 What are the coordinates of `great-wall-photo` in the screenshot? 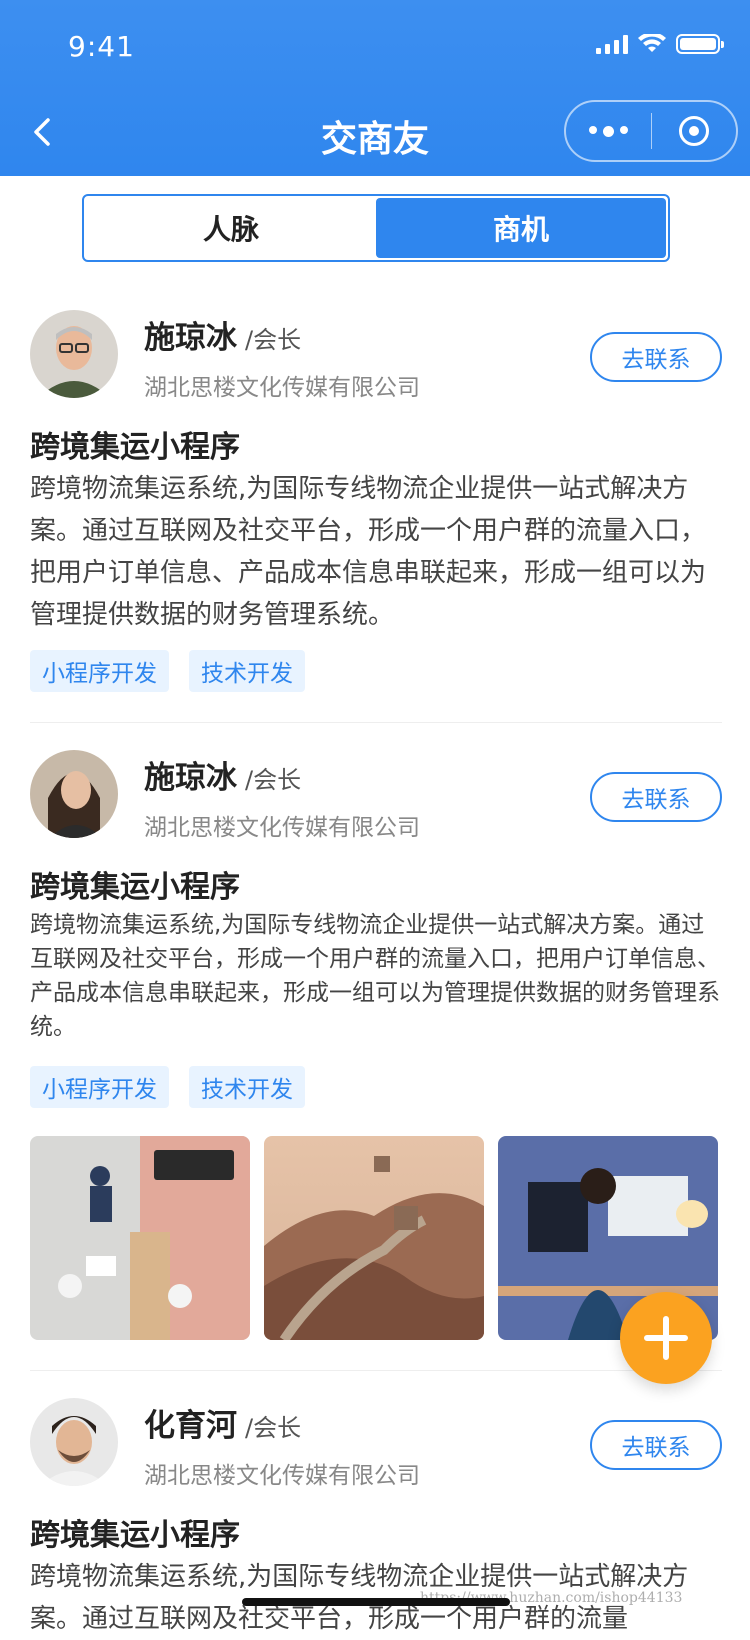 It's located at (374, 1238).